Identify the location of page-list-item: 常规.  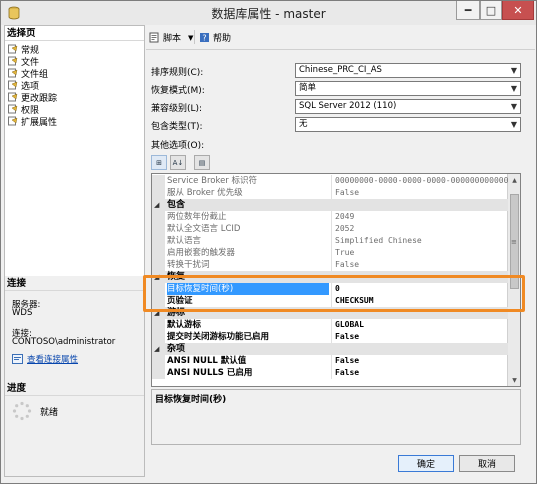
(23, 49).